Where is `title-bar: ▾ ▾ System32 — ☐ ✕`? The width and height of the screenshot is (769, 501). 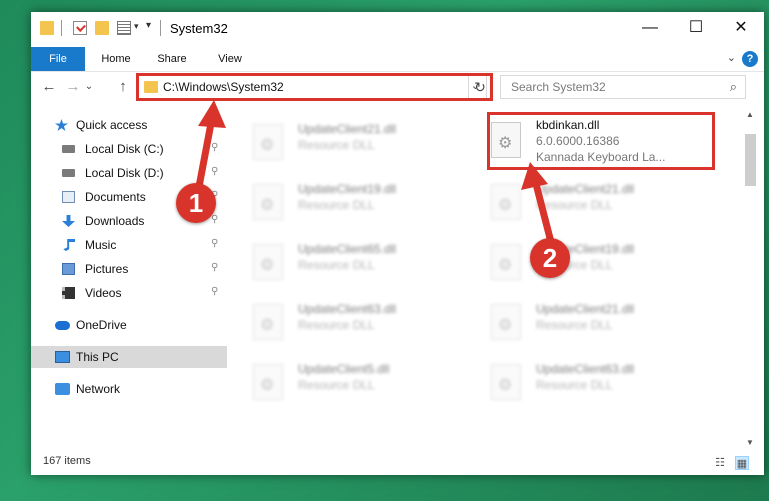 title-bar: ▾ ▾ System32 — ☐ ✕ is located at coordinates (397, 29).